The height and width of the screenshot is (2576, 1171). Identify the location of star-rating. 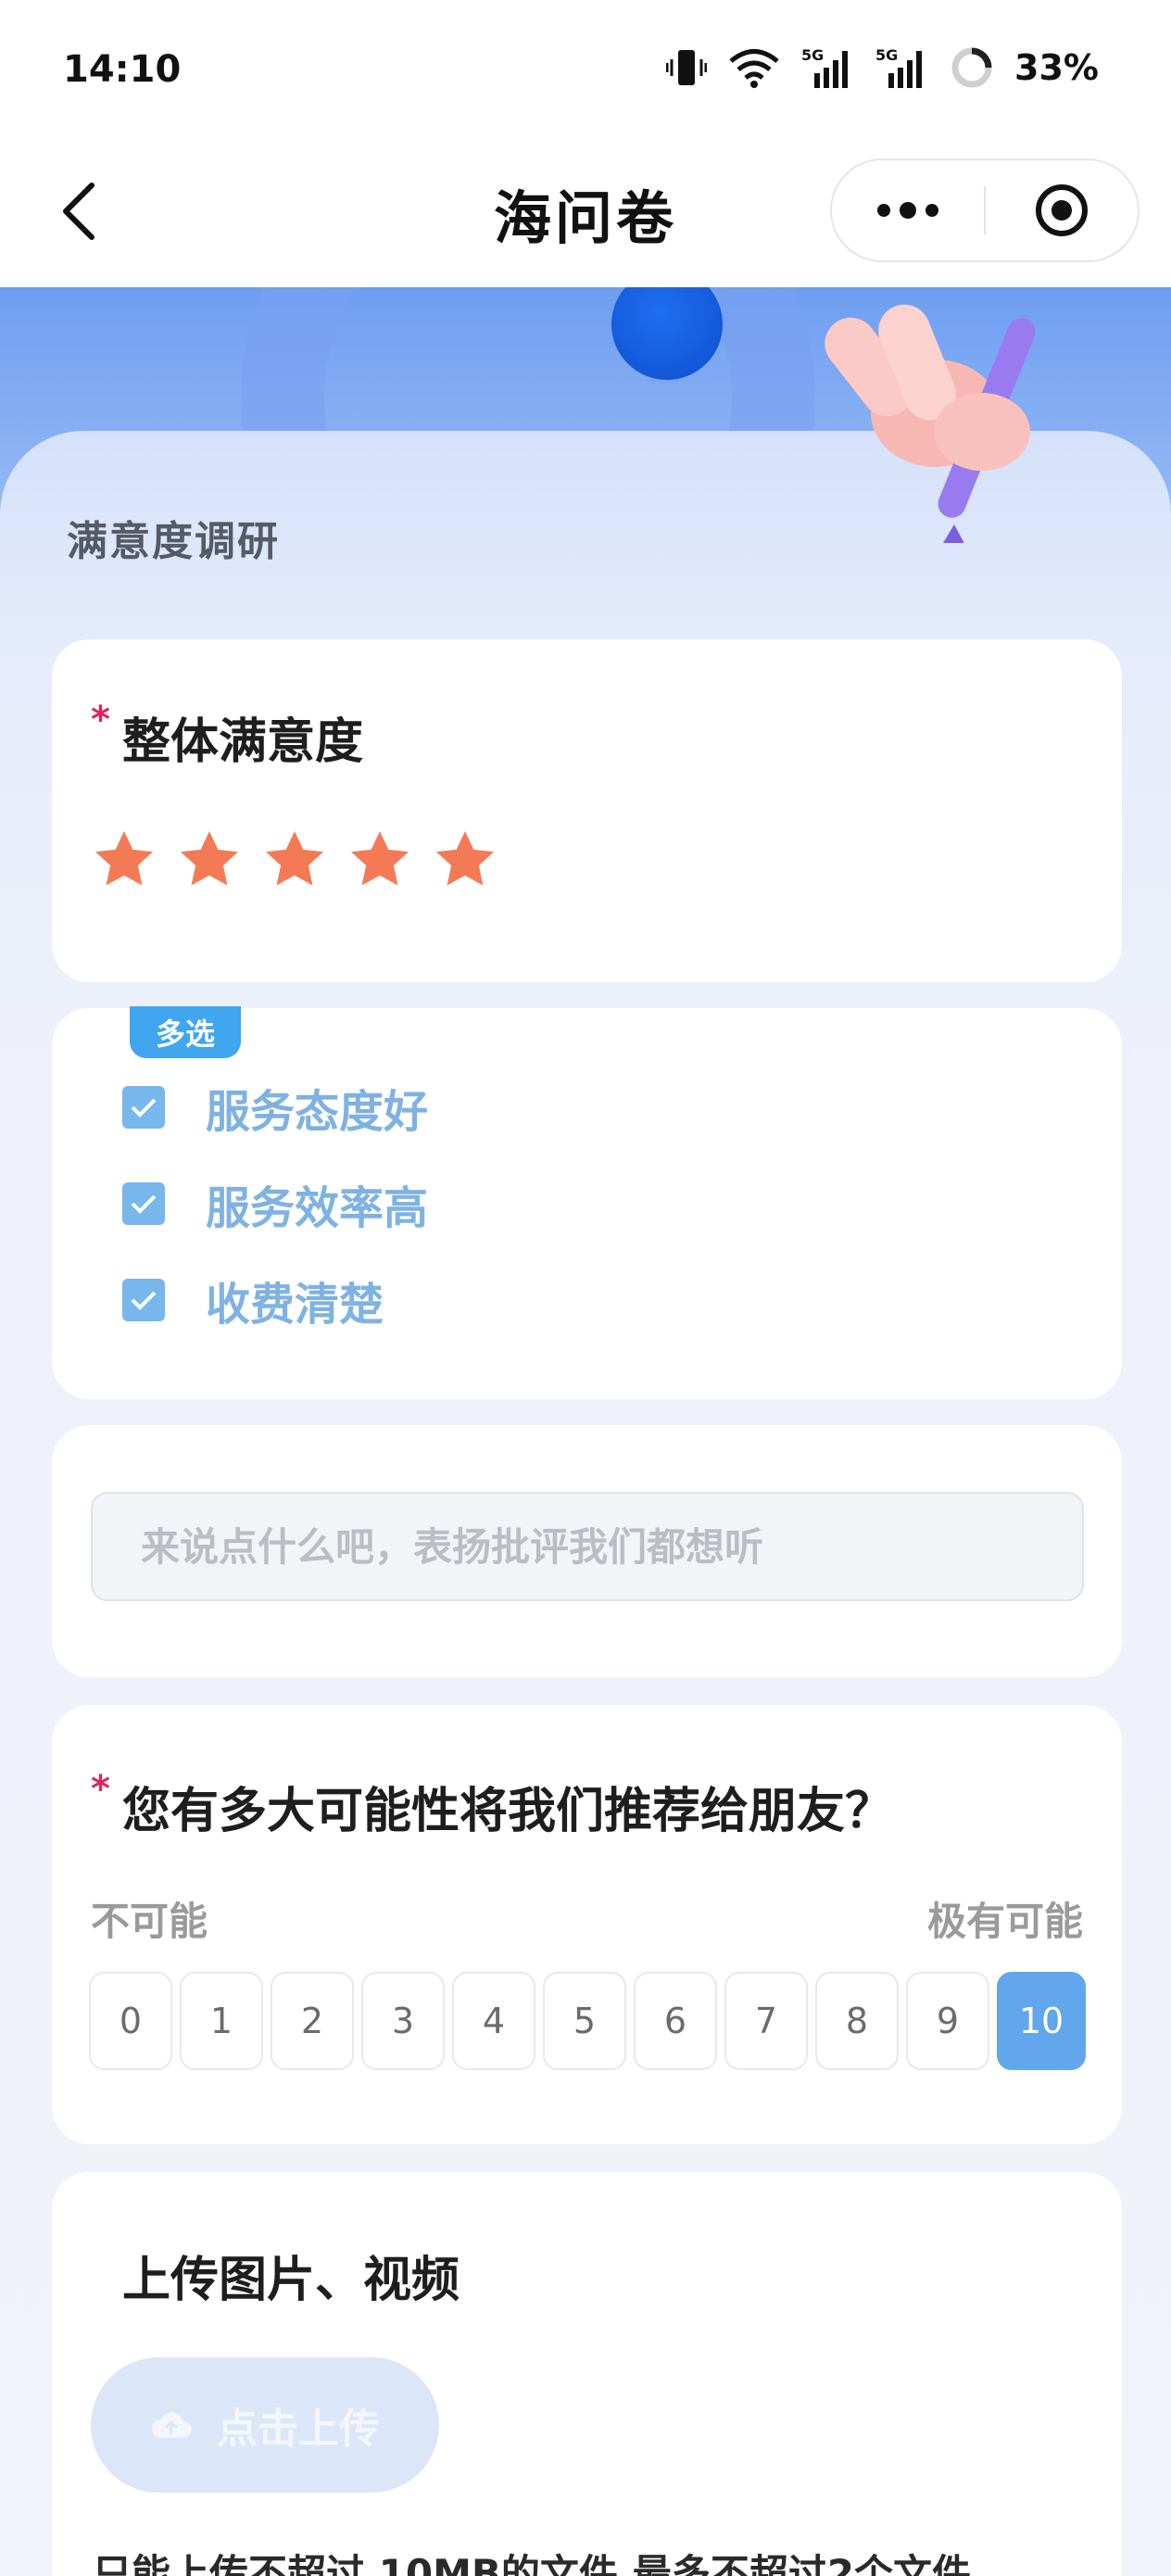
(294, 860).